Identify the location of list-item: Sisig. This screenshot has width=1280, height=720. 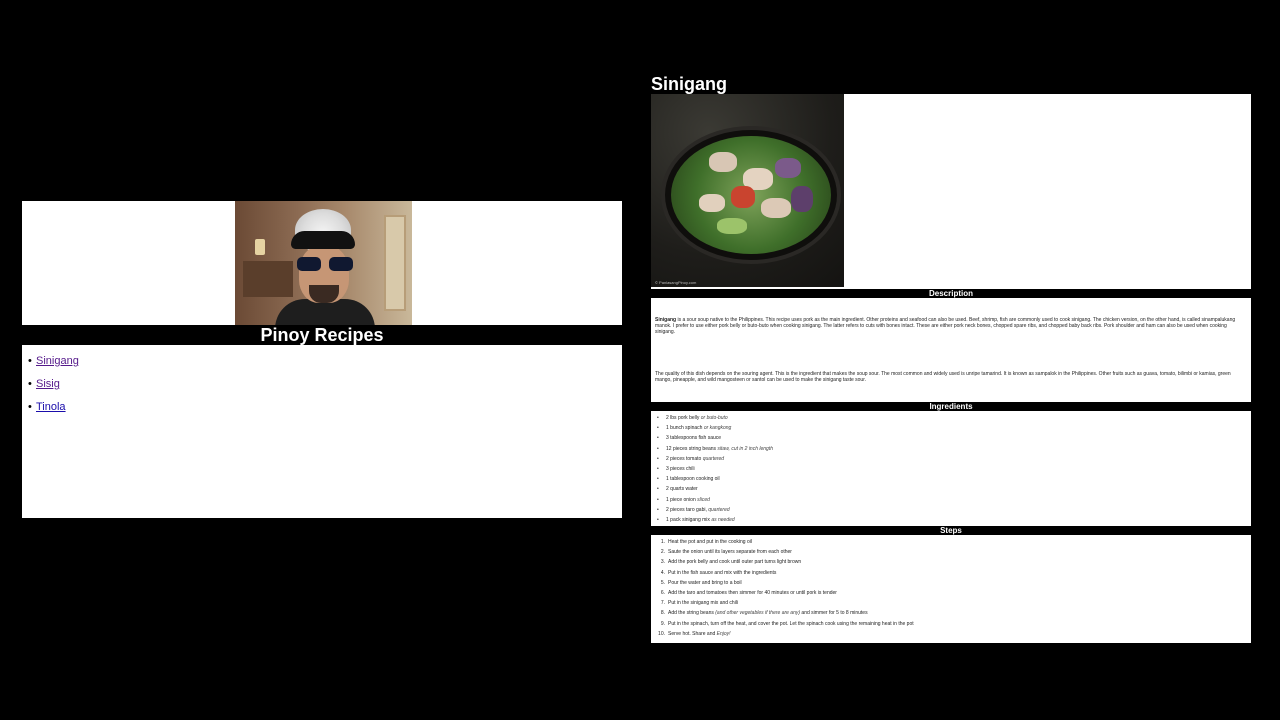
(325, 389).